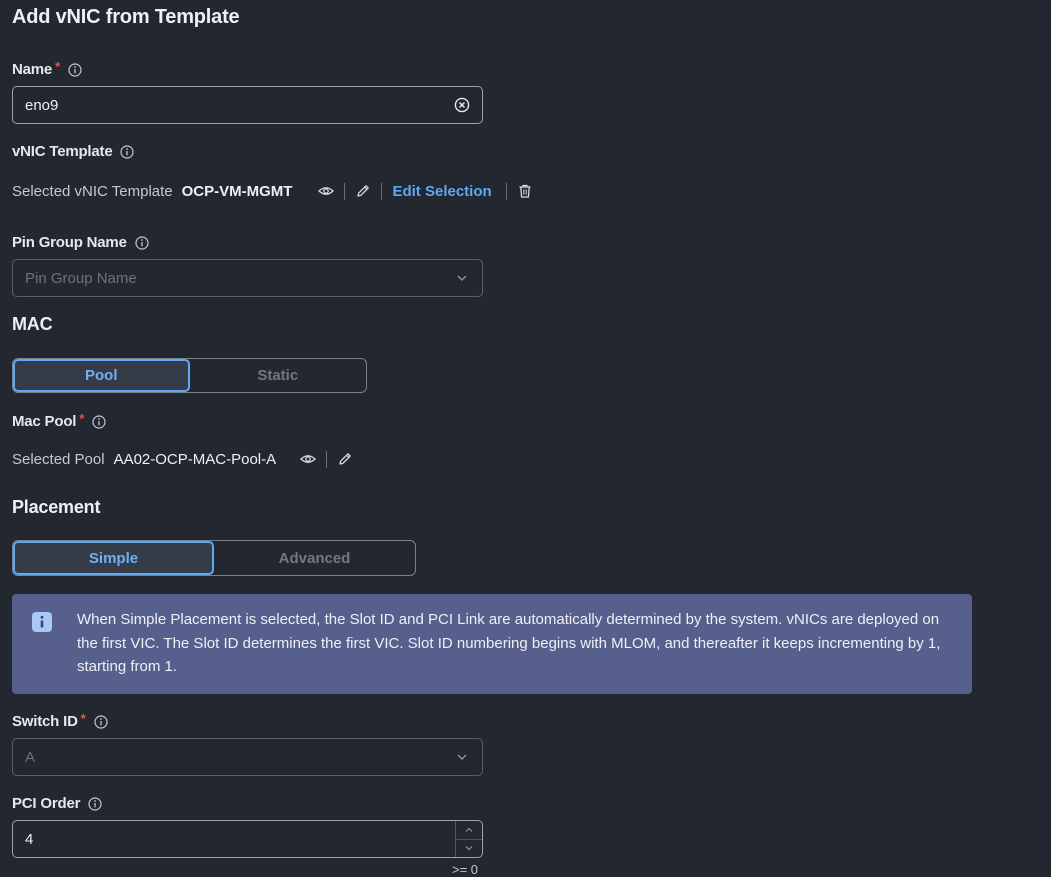 The width and height of the screenshot is (1051, 877). Describe the element at coordinates (46, 803) in the screenshot. I see `pci-order-label-text: PCI Order` at that location.